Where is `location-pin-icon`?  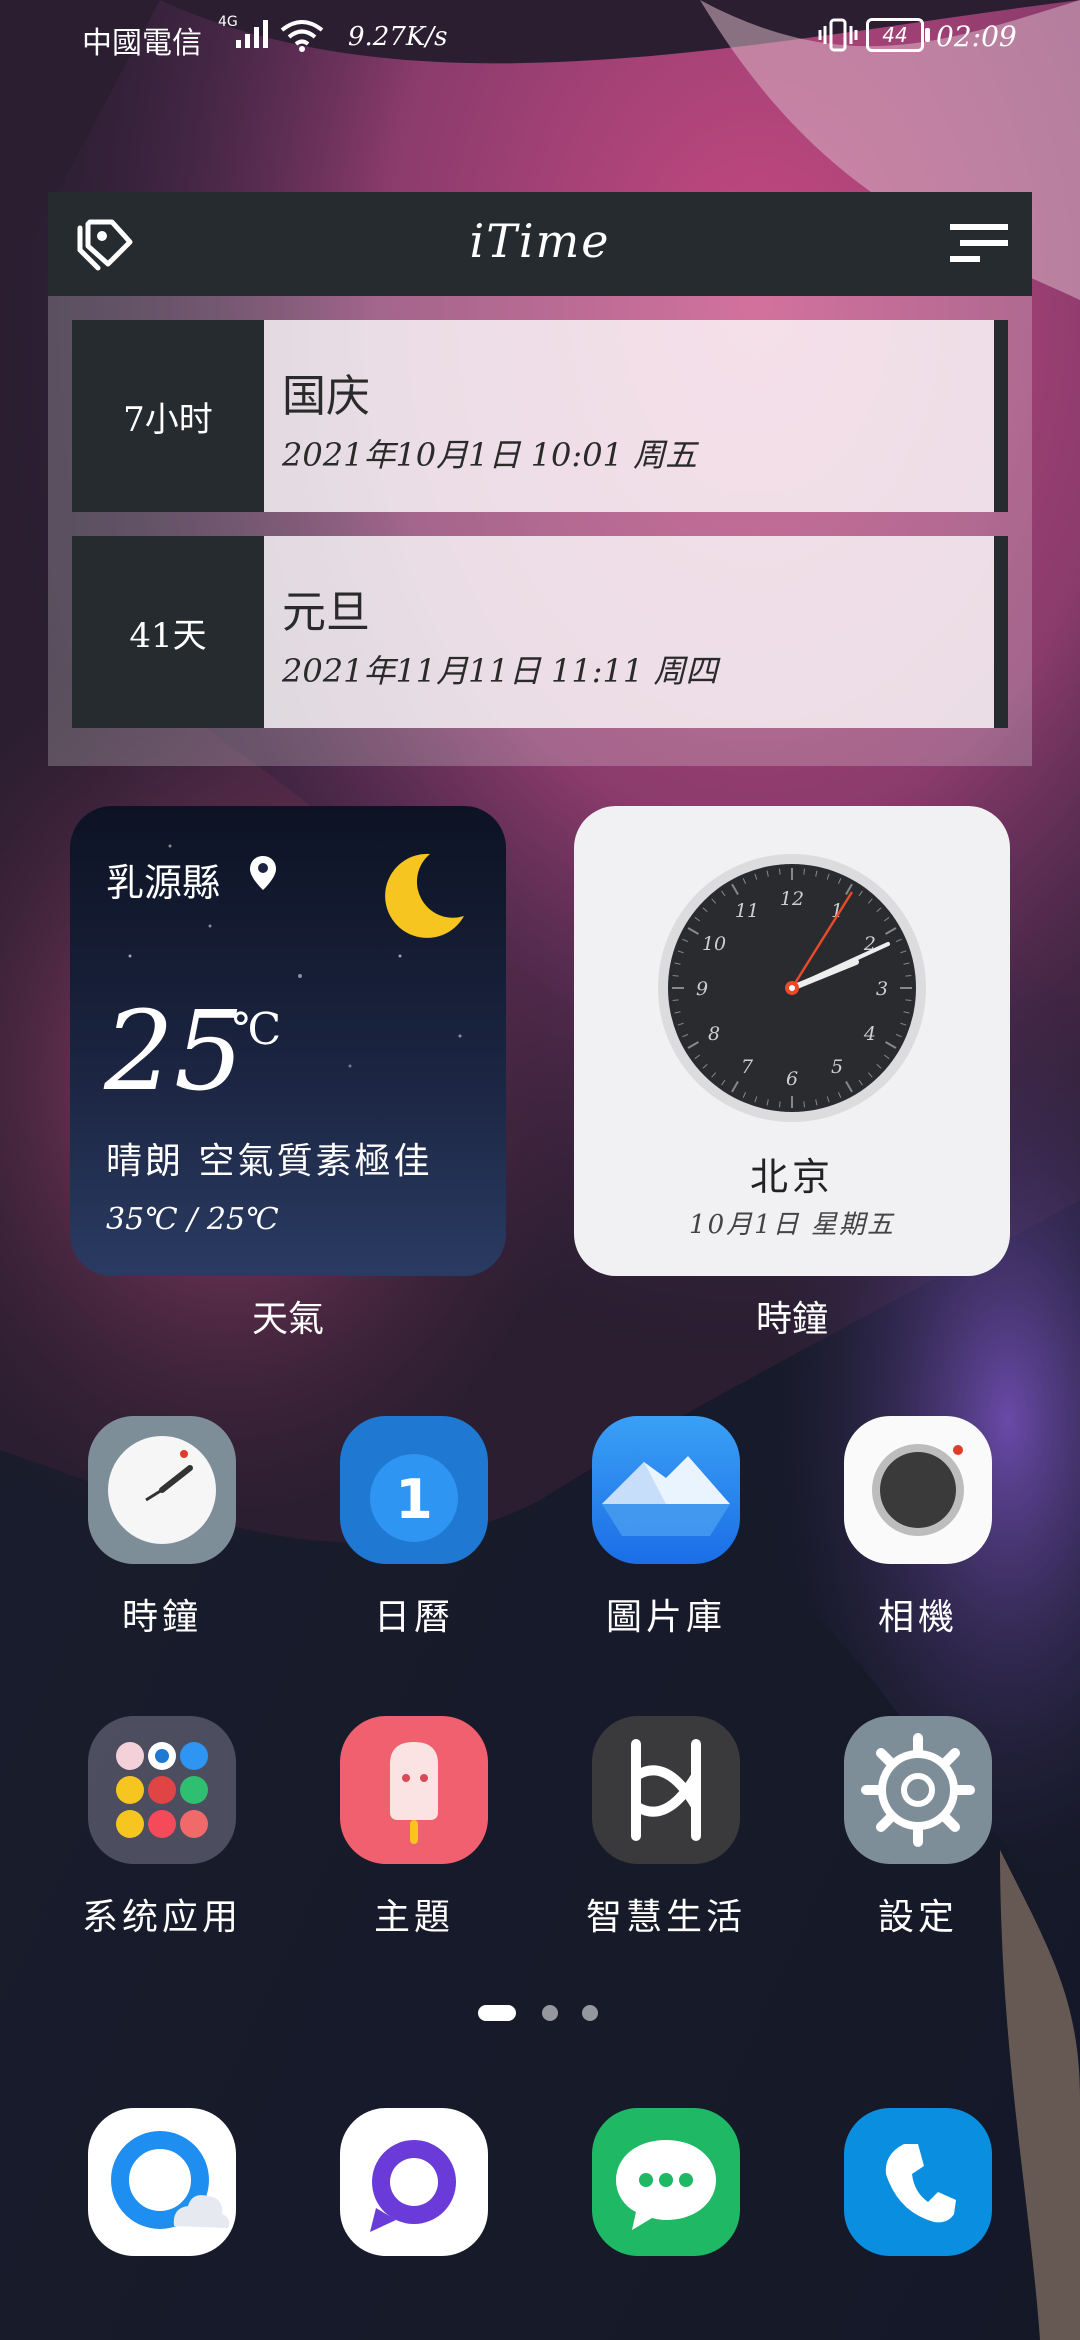
location-pin-icon is located at coordinates (263, 873).